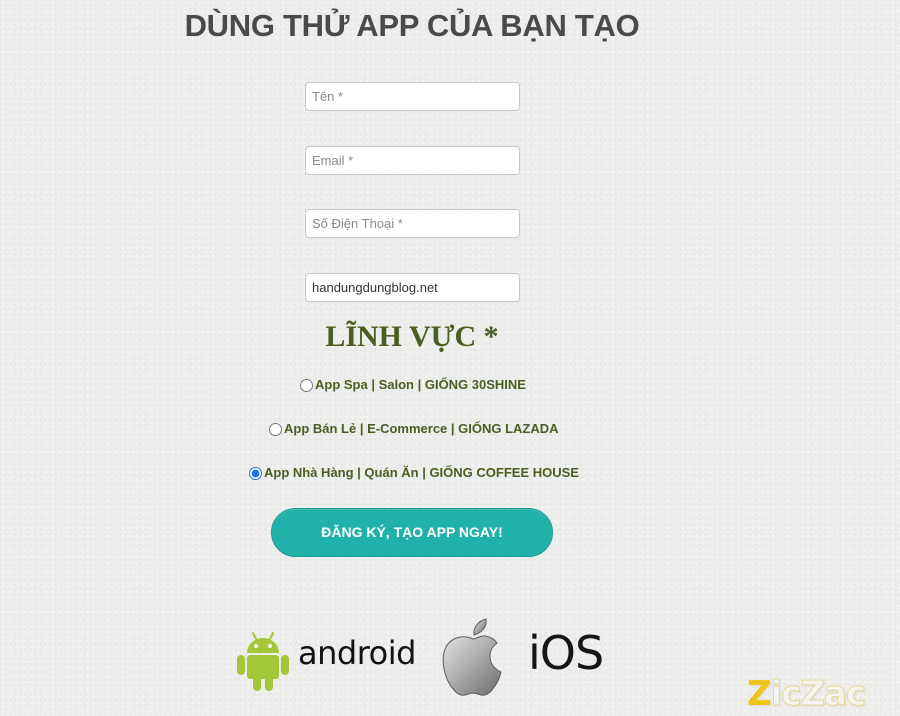 This screenshot has height=716, width=900. Describe the element at coordinates (566, 653) in the screenshot. I see `ios-wordmark: iOS` at that location.